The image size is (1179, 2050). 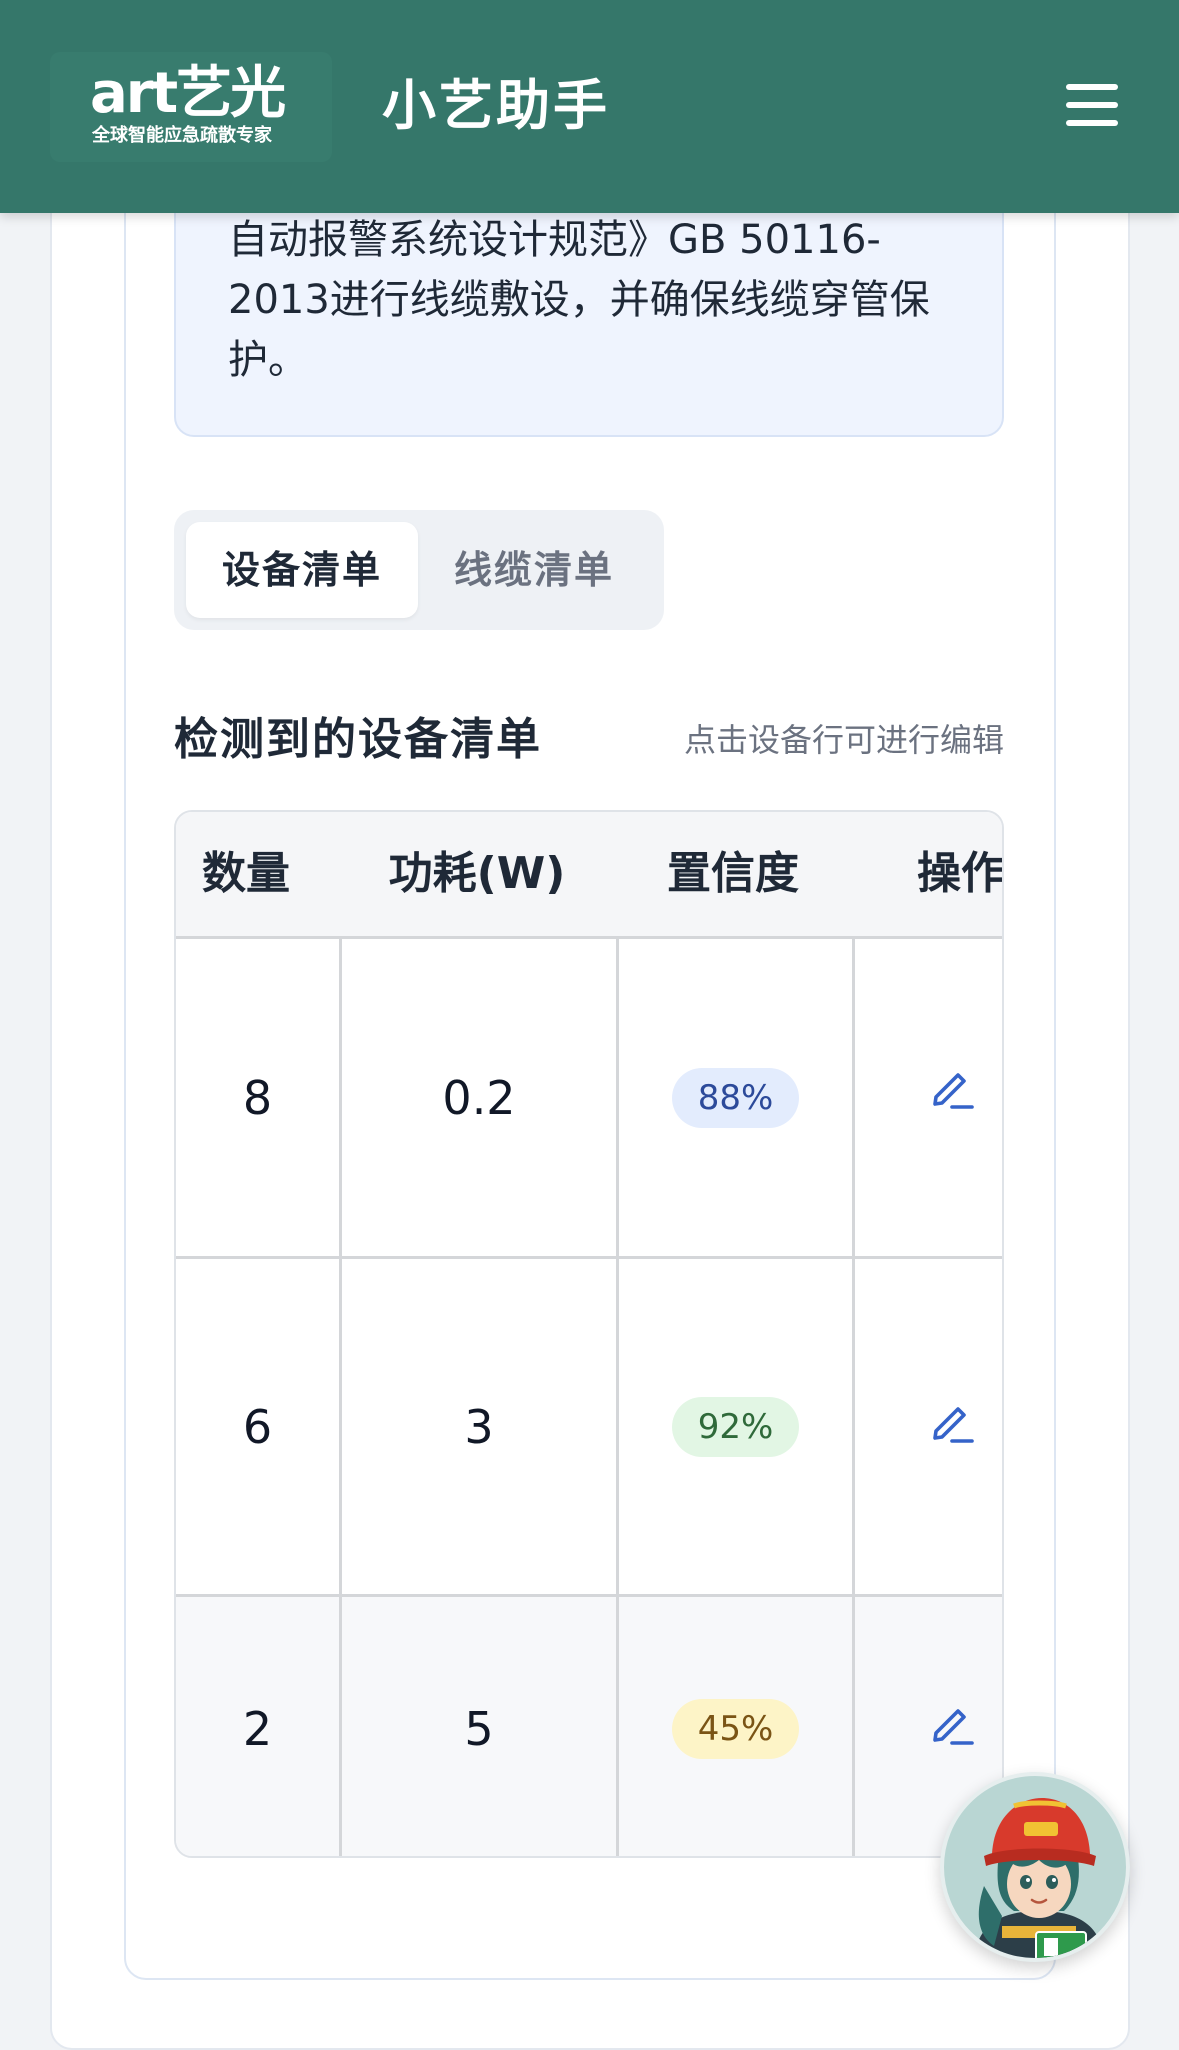 I want to click on table-header: 数量 功耗(W) 置信度 操作, so click(x=590, y=874).